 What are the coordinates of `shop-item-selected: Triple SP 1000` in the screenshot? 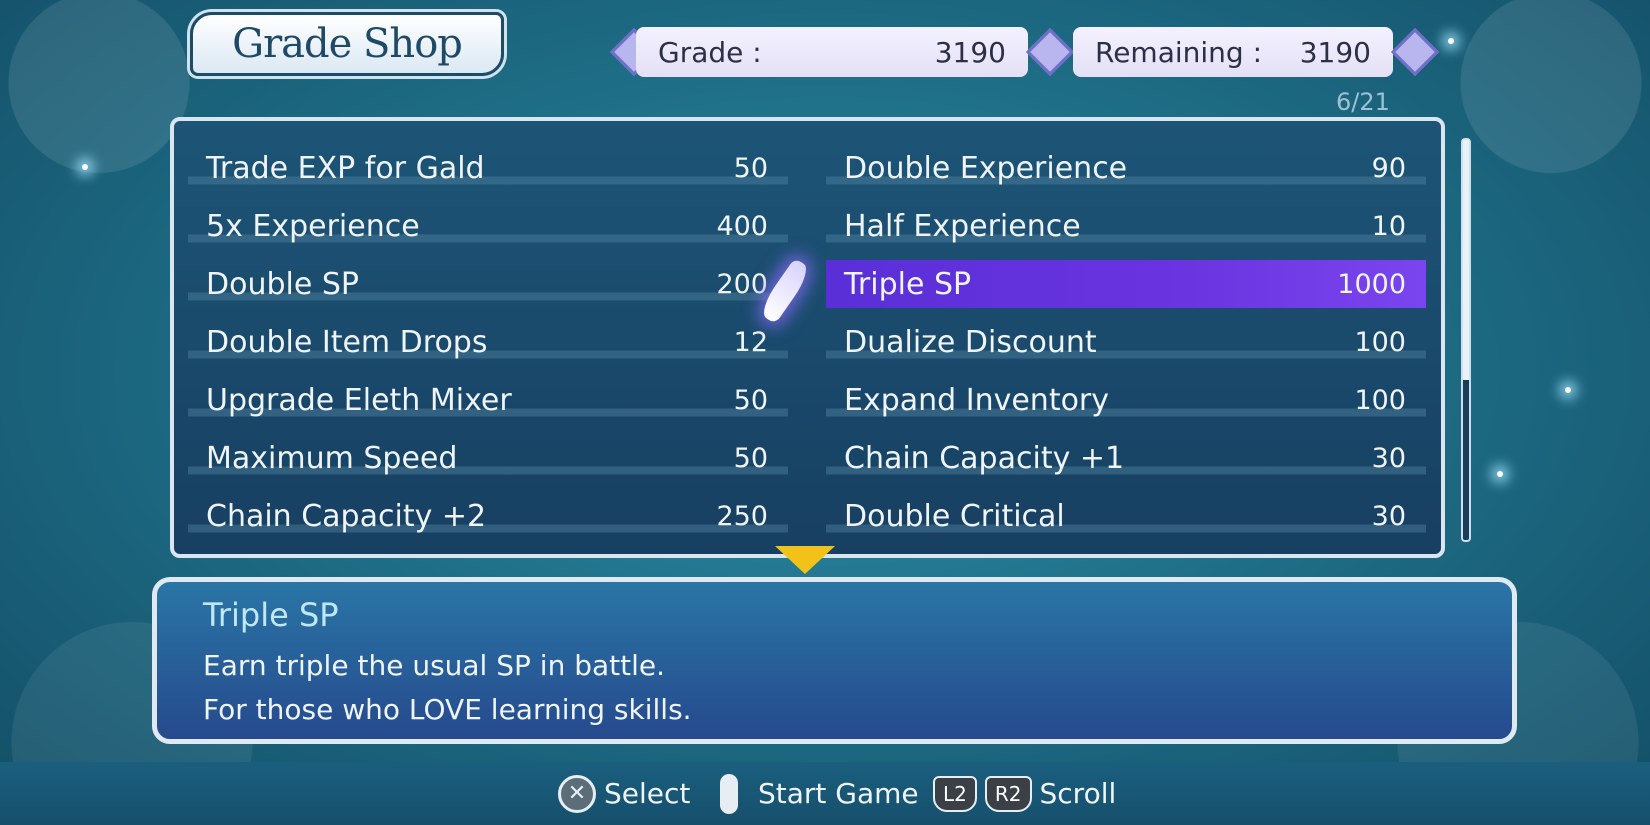 It's located at (1126, 284).